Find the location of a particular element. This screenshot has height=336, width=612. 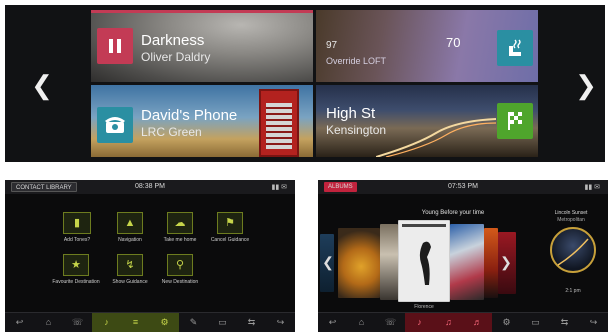

tile-favourite-destination: ★ is located at coordinates (76, 265).